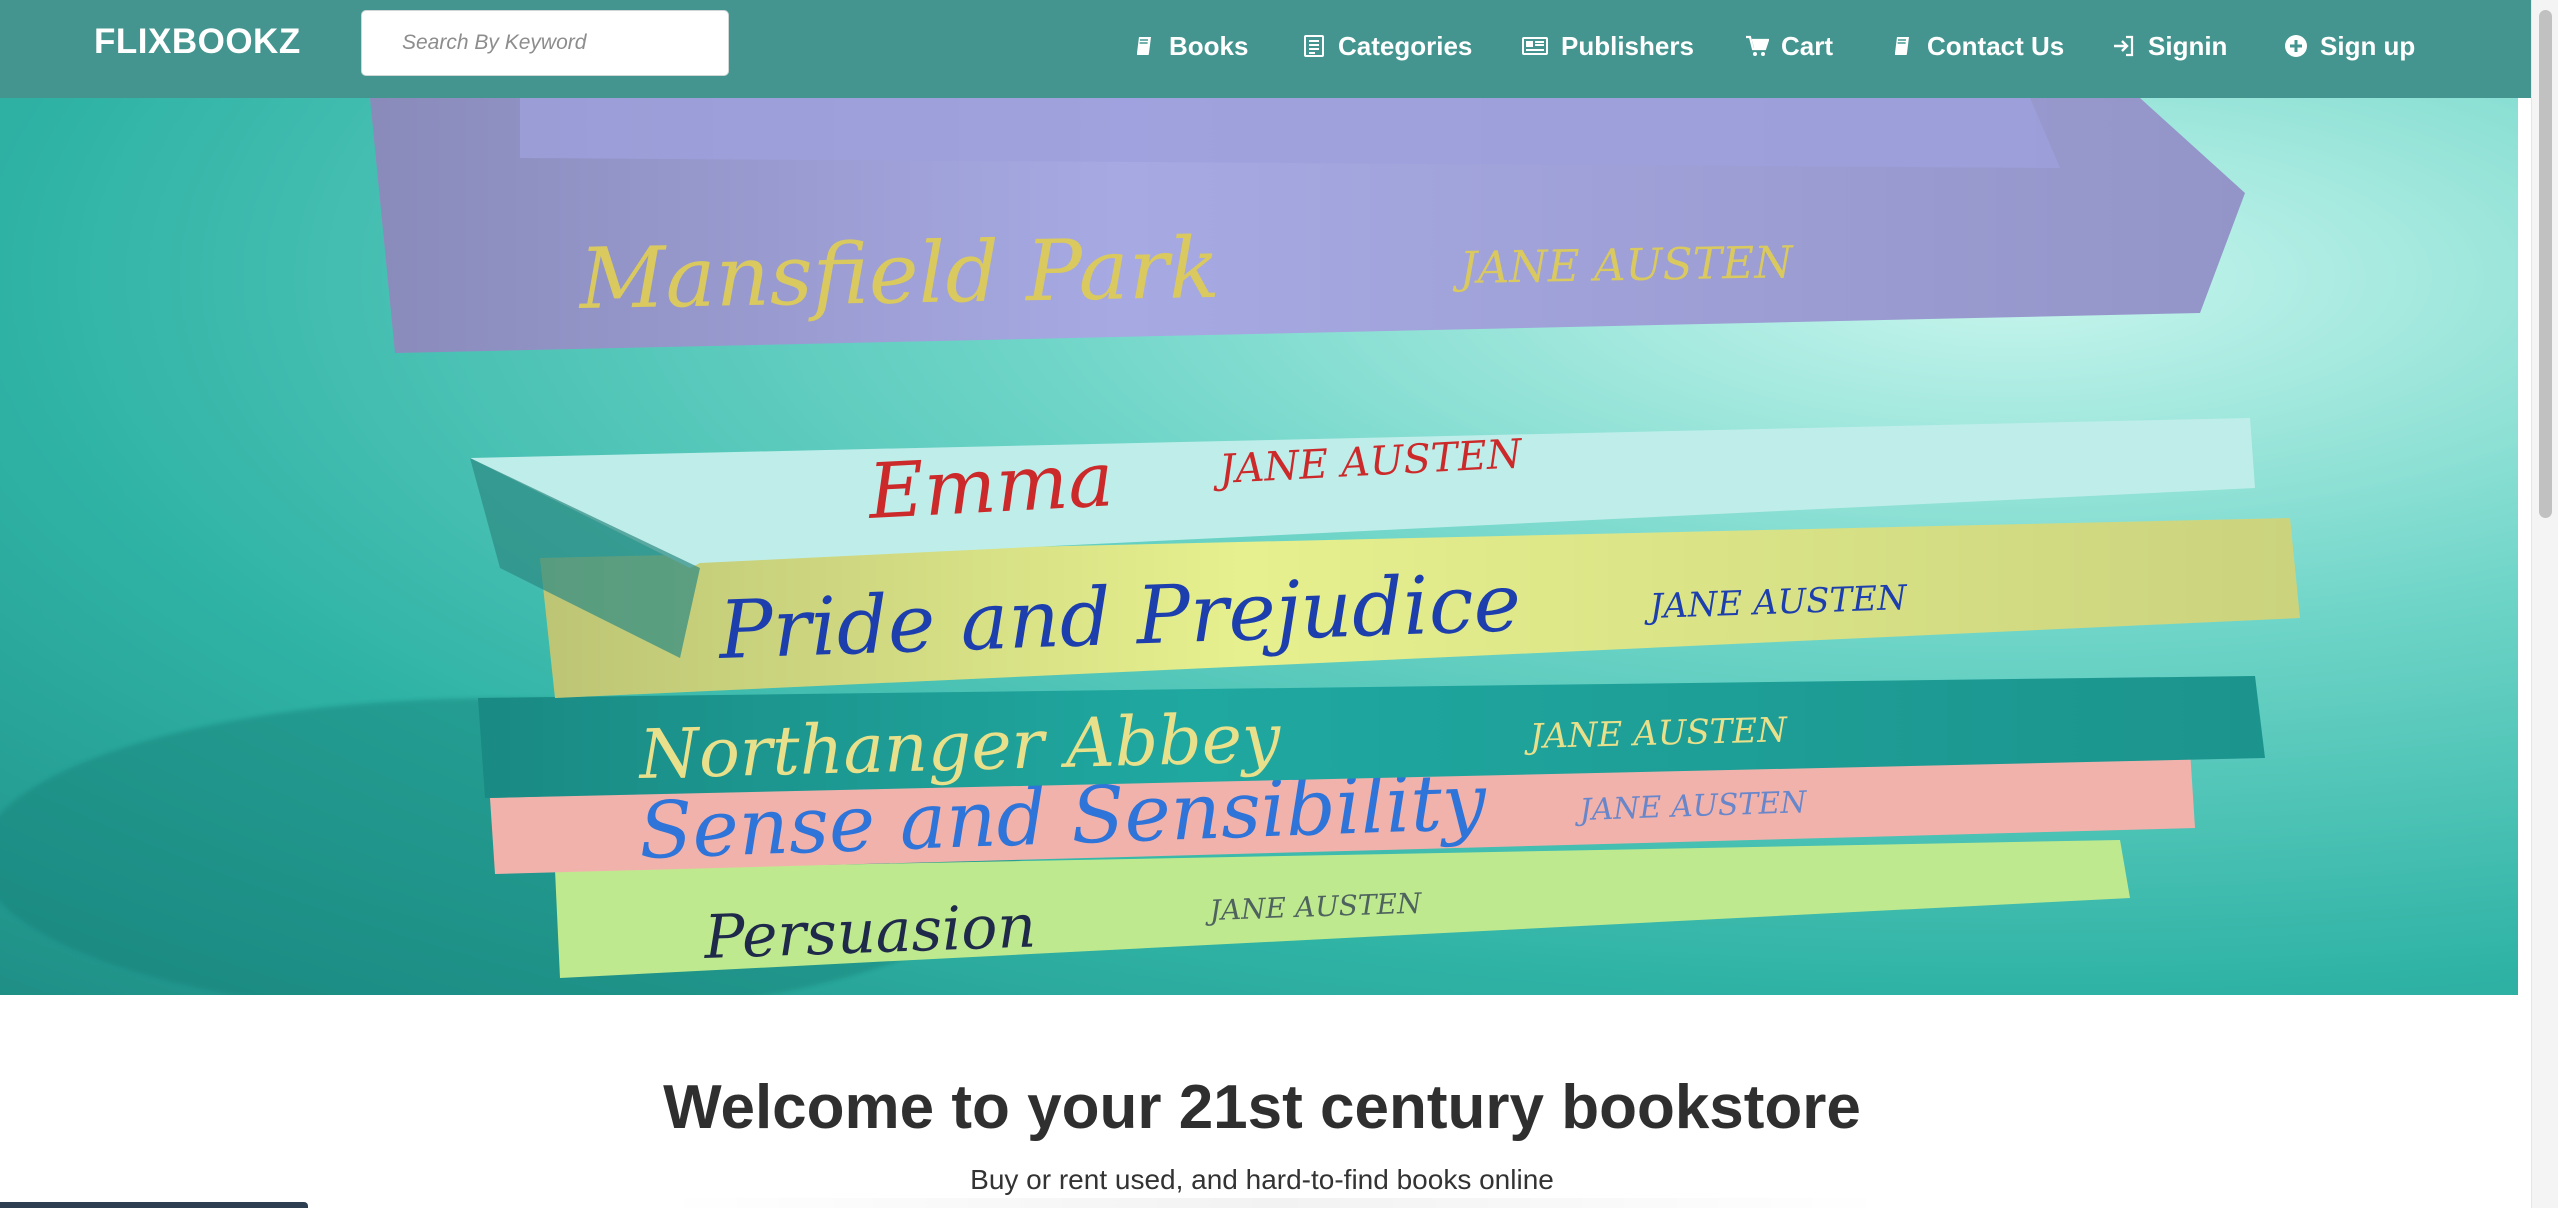 The height and width of the screenshot is (1208, 2558). What do you see at coordinates (1807, 45) in the screenshot?
I see `nav-cart-label: Cart` at bounding box center [1807, 45].